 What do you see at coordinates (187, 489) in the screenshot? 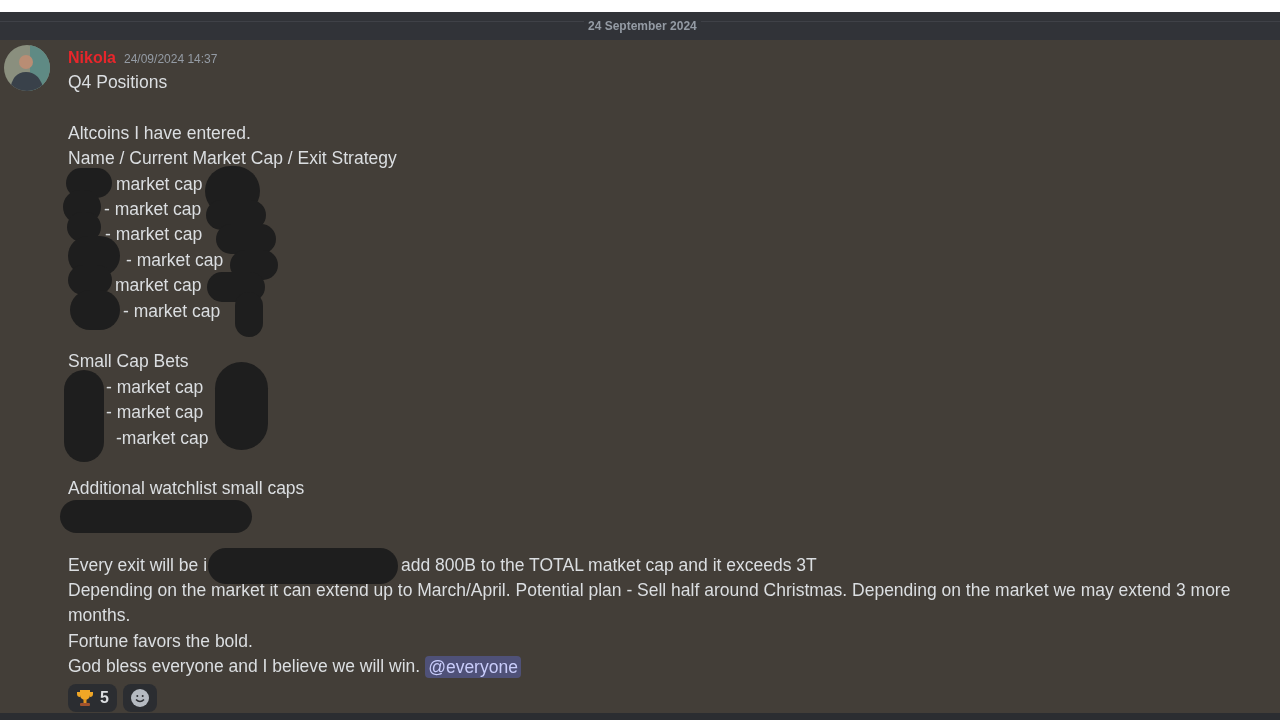
I see `message-text: Additional watchlist small caps` at bounding box center [187, 489].